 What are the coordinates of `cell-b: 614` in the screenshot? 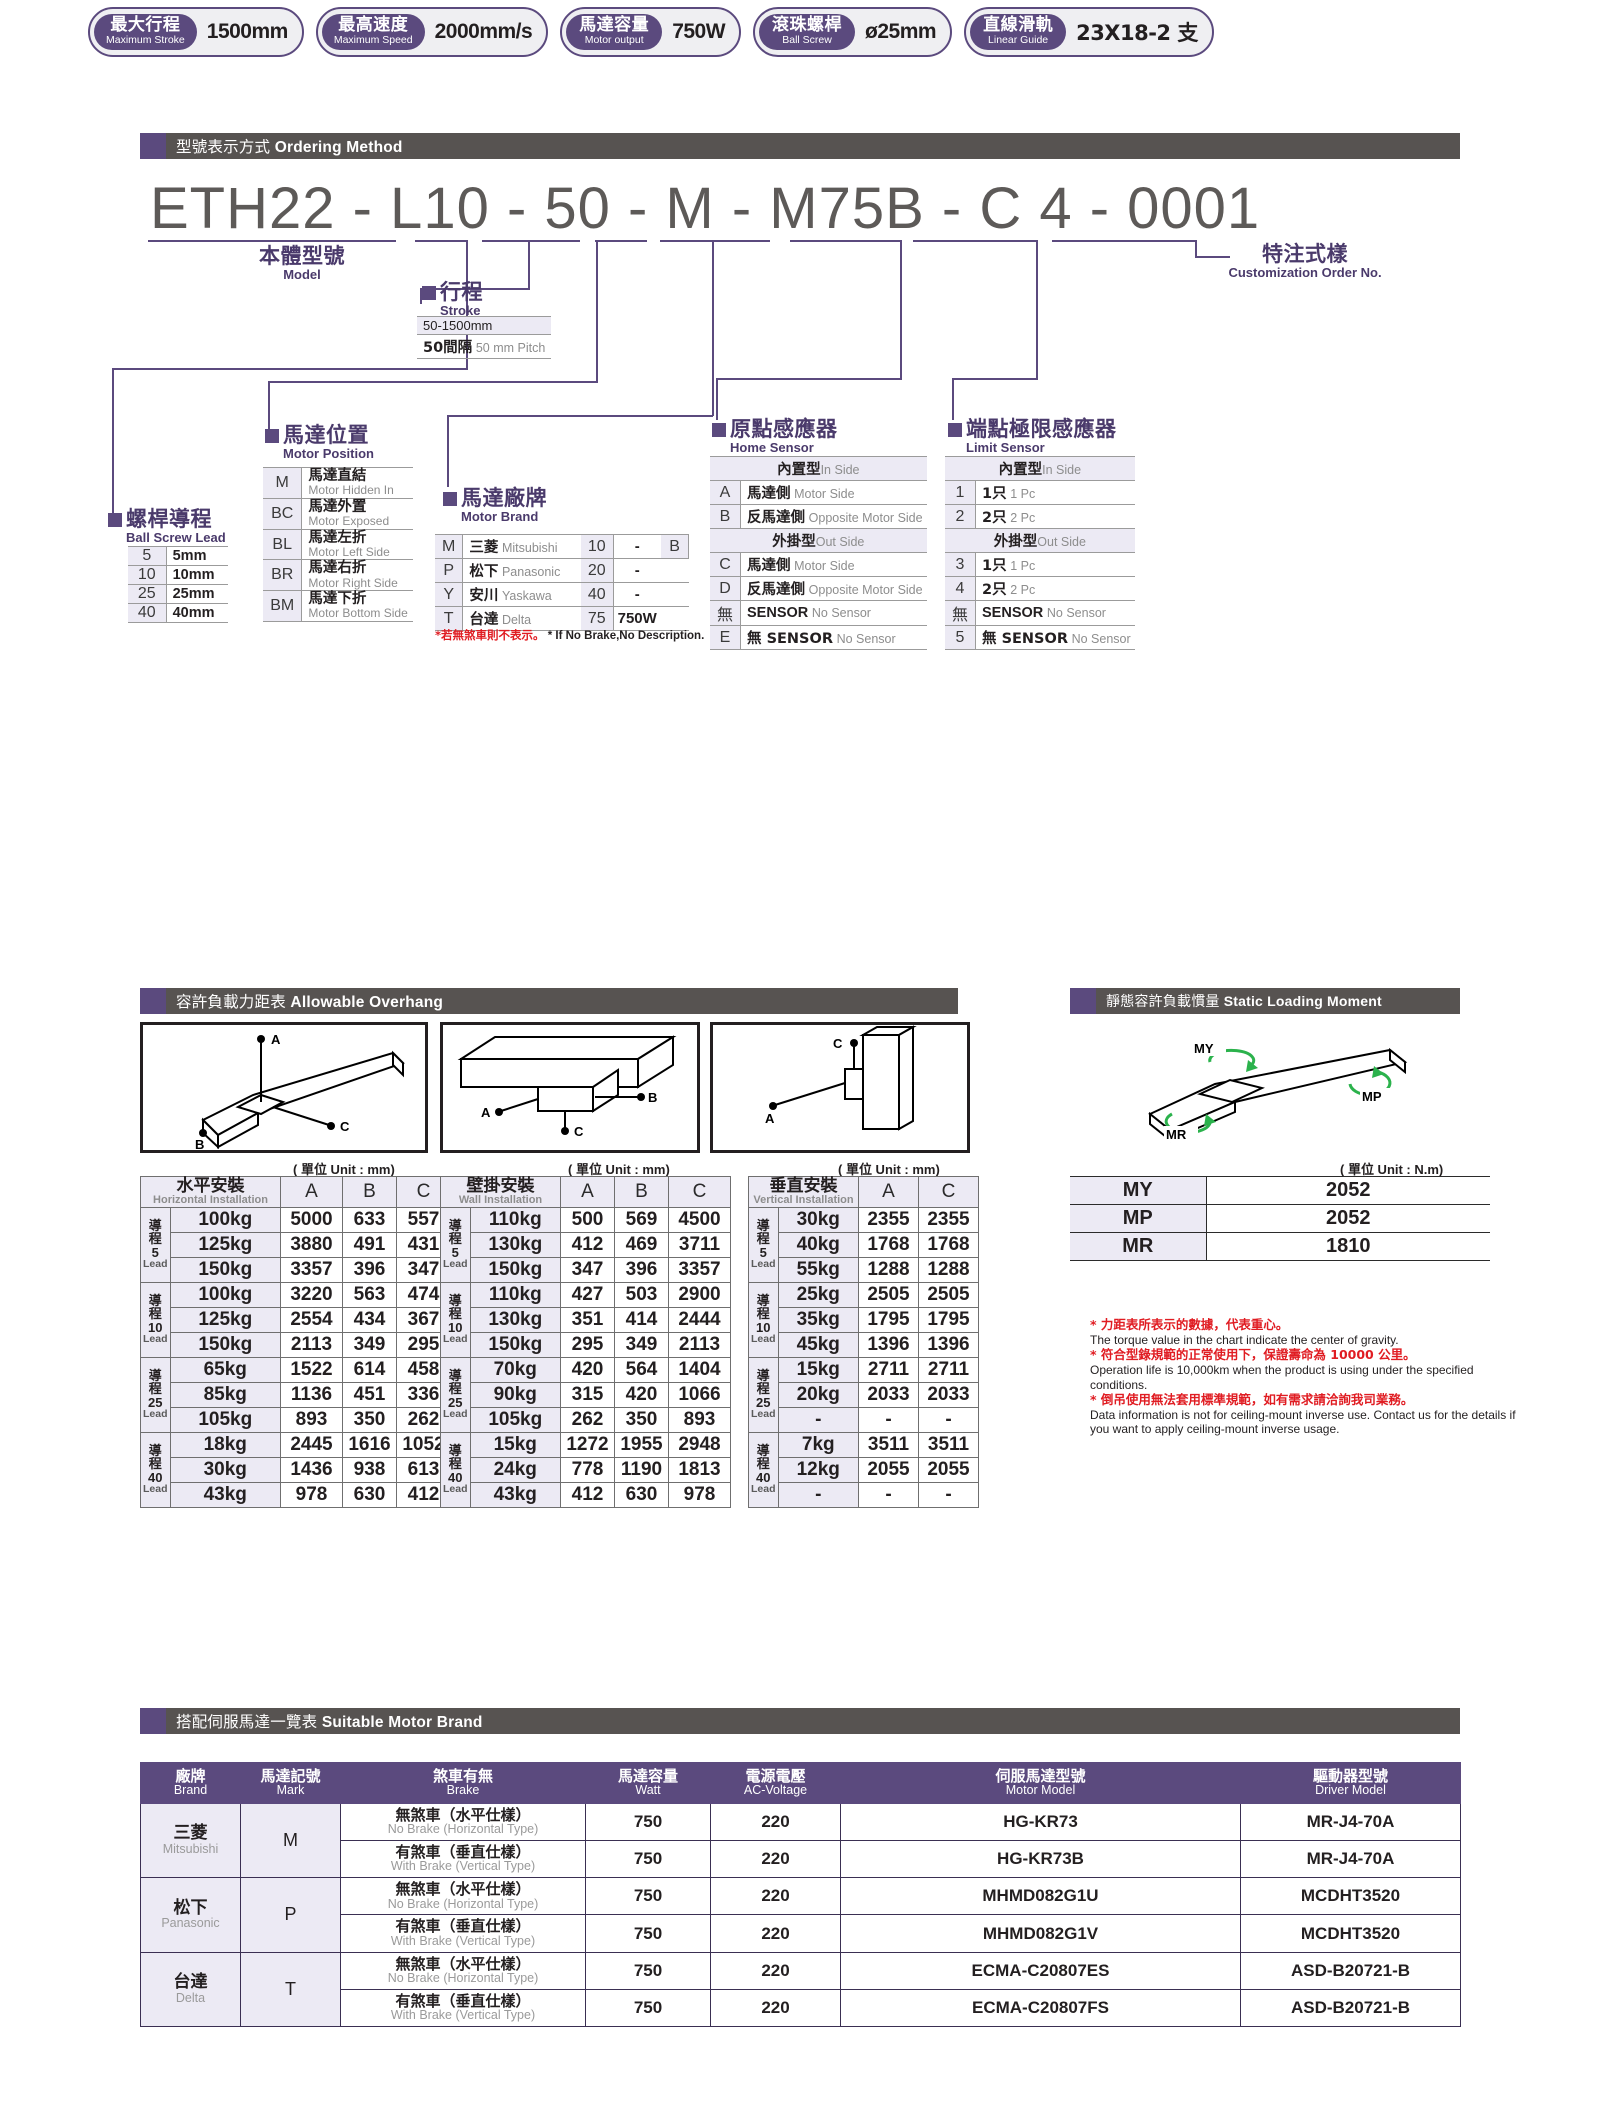 It's located at (369, 1370).